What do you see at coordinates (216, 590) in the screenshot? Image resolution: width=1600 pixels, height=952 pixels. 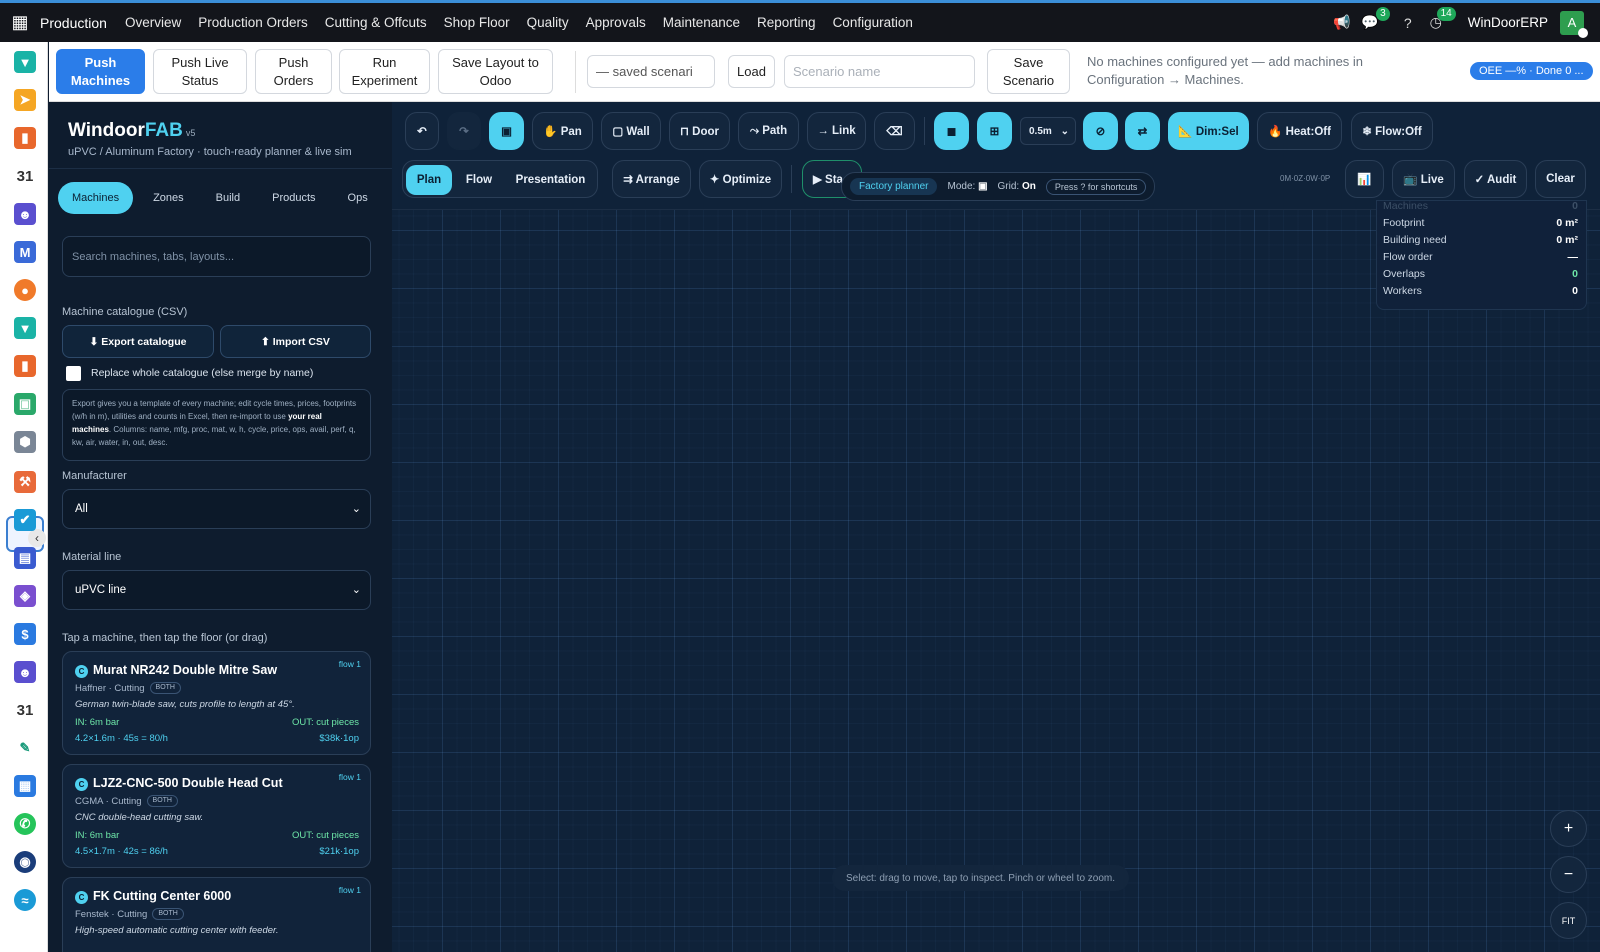 I see `material-line-select: uPVC line ⌄` at bounding box center [216, 590].